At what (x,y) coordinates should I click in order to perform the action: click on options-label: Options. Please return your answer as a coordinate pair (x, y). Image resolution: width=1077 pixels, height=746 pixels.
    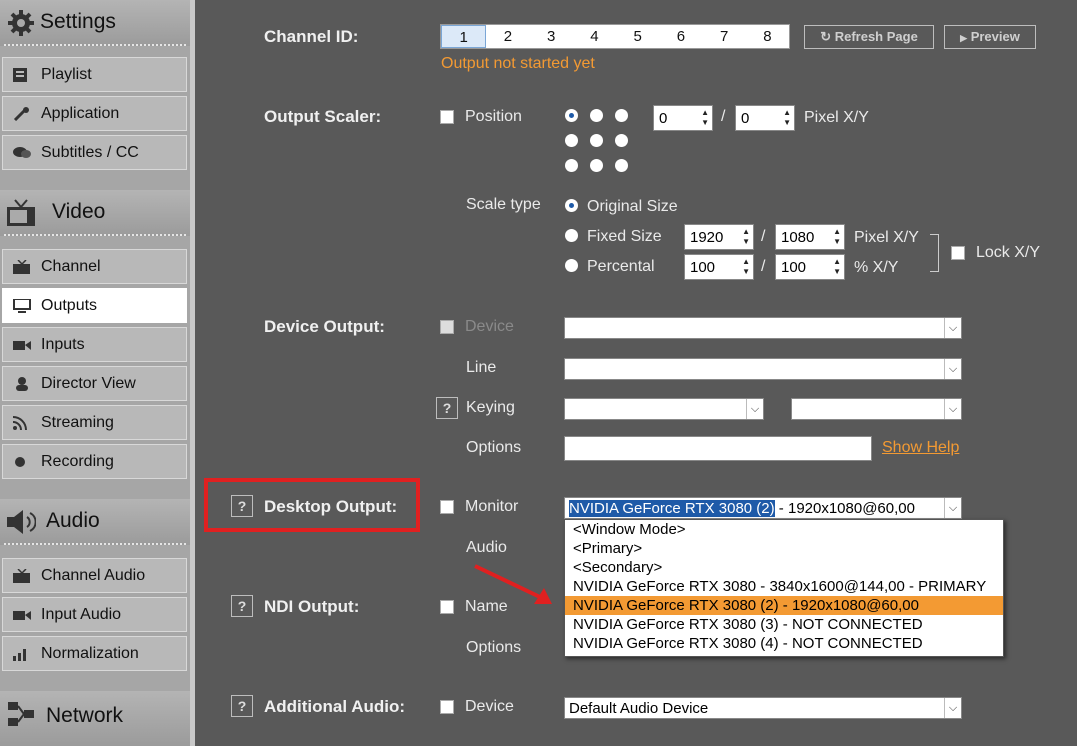
    Looking at the image, I should click on (494, 447).